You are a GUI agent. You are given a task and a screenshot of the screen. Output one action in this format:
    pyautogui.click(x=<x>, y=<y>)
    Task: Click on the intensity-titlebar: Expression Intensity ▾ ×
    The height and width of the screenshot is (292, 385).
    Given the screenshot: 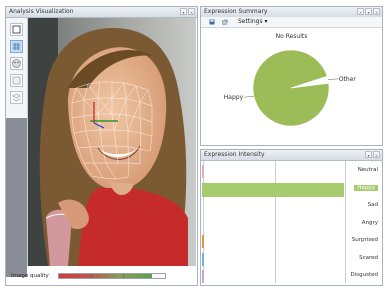 What is the action you would take?
    pyautogui.click(x=291, y=155)
    